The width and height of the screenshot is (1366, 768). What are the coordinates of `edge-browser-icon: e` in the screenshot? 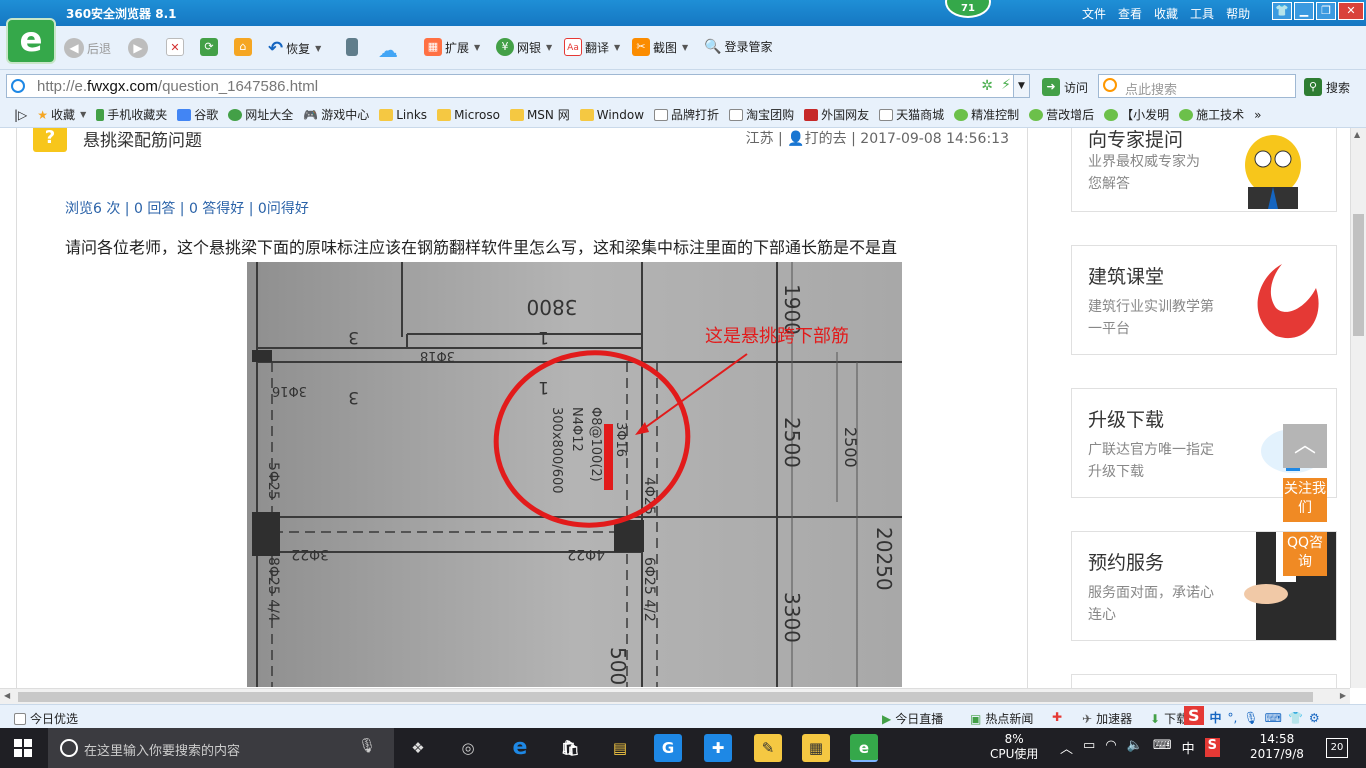 It's located at (520, 748).